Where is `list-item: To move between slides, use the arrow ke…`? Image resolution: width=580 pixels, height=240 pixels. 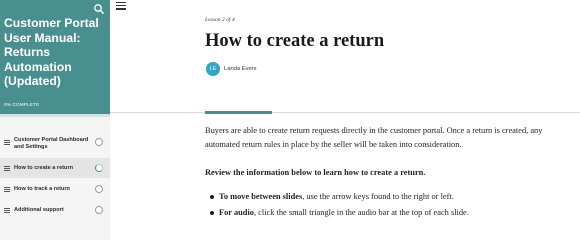 list-item: To move between slides, use the arrow ke… is located at coordinates (392, 196).